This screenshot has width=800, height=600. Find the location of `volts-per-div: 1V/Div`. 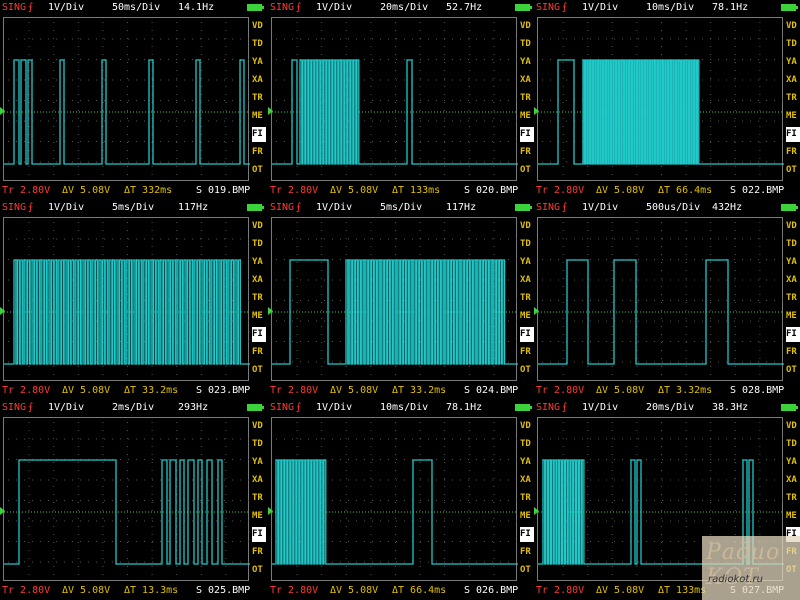

volts-per-div: 1V/Div is located at coordinates (66, 207).